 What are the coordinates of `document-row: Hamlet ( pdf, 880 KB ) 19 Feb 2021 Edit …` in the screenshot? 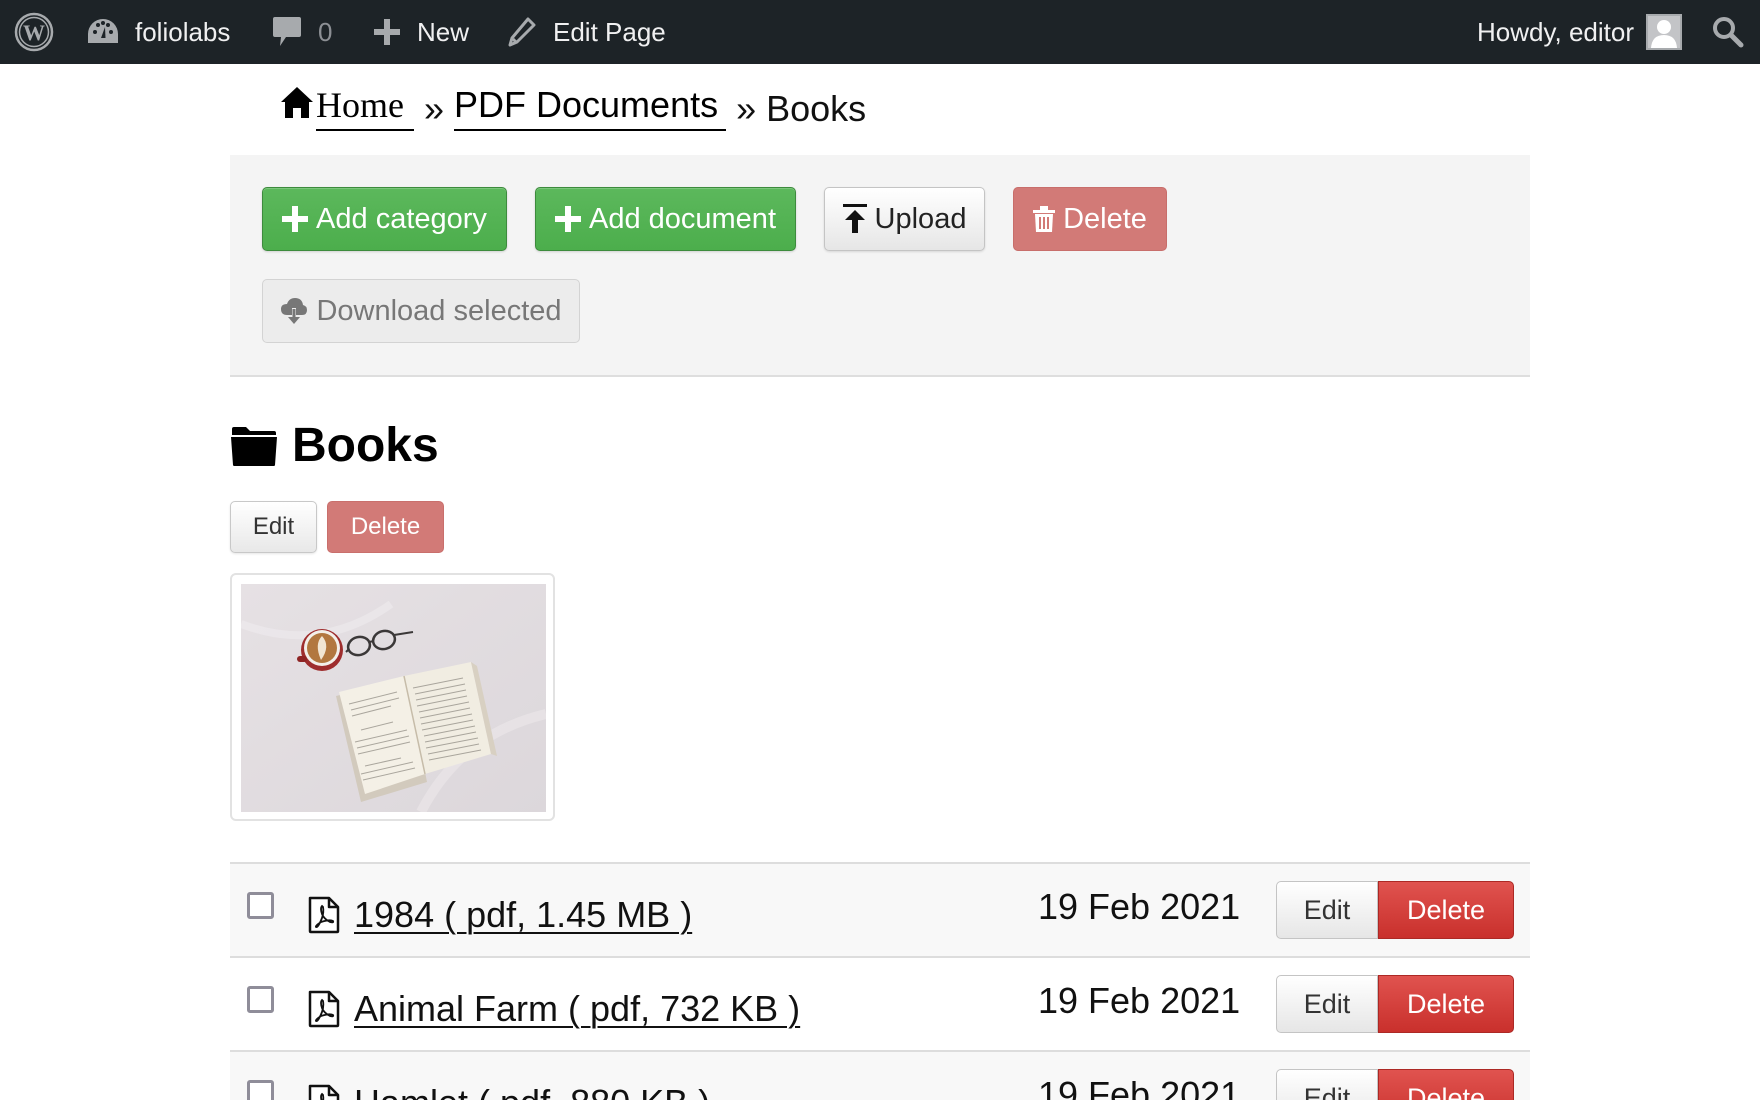 It's located at (880, 1075).